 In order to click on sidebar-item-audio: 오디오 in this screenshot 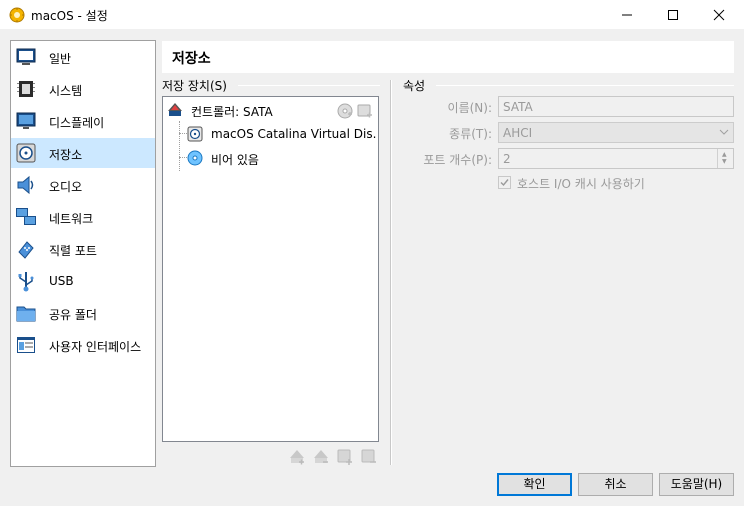, I will do `click(83, 185)`.